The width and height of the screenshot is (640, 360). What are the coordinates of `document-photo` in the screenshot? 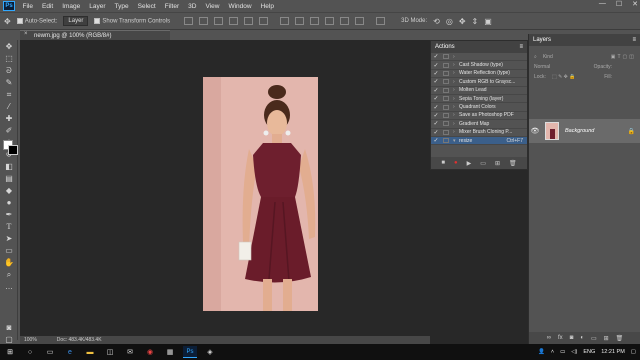 It's located at (260, 194).